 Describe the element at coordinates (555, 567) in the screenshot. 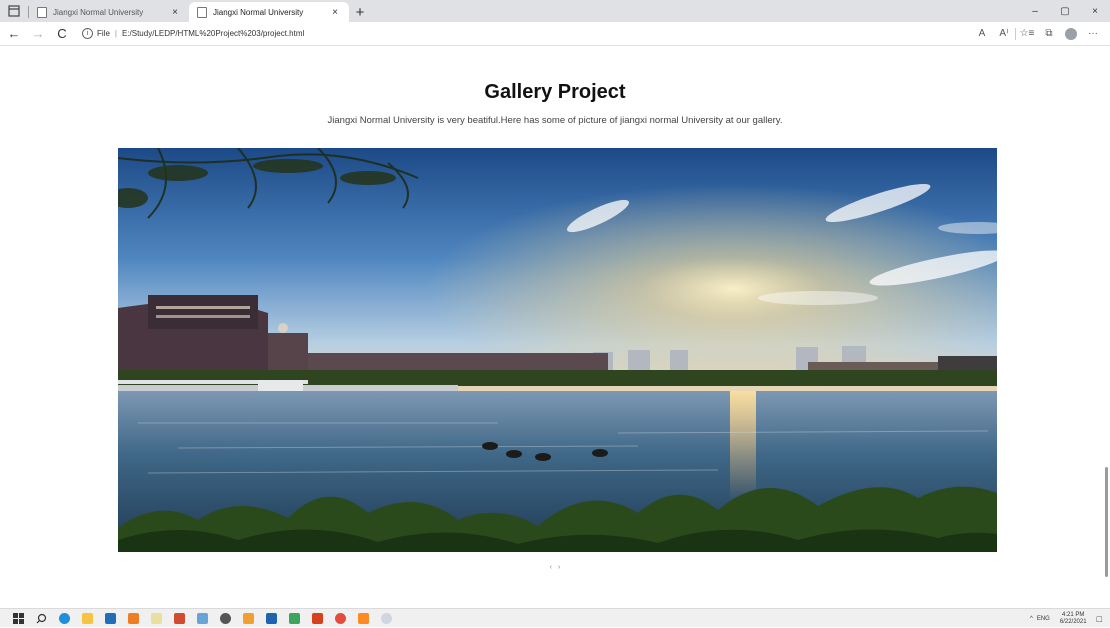

I see `carousel-controls: ‹ ›` at that location.